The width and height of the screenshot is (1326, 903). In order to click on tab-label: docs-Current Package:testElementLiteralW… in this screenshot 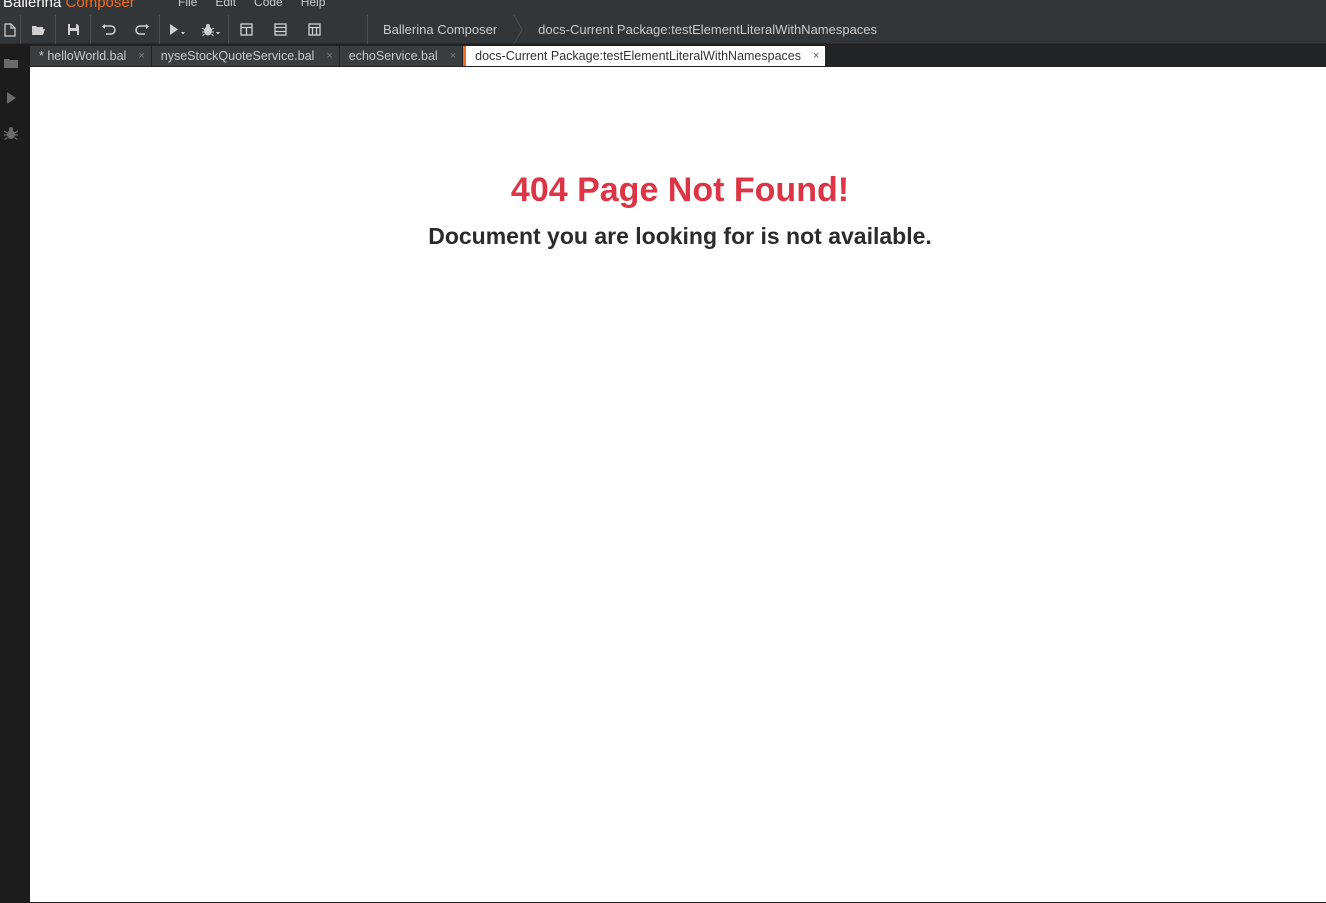, I will do `click(638, 56)`.